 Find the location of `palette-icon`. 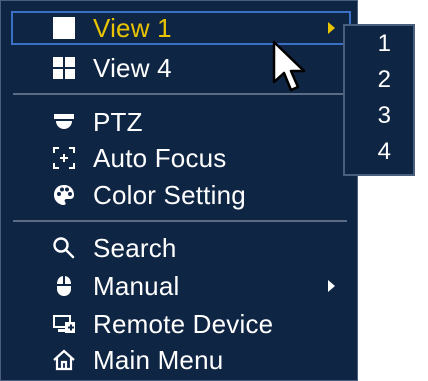

palette-icon is located at coordinates (64, 195).